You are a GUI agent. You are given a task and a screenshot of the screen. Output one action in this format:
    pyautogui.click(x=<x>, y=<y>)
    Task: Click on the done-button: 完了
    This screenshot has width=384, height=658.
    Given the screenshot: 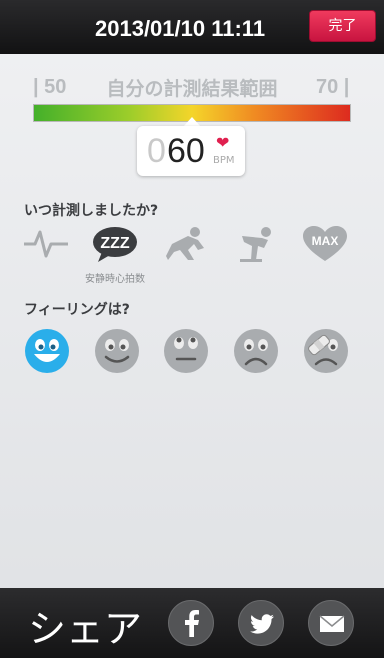 What is the action you would take?
    pyautogui.click(x=342, y=26)
    